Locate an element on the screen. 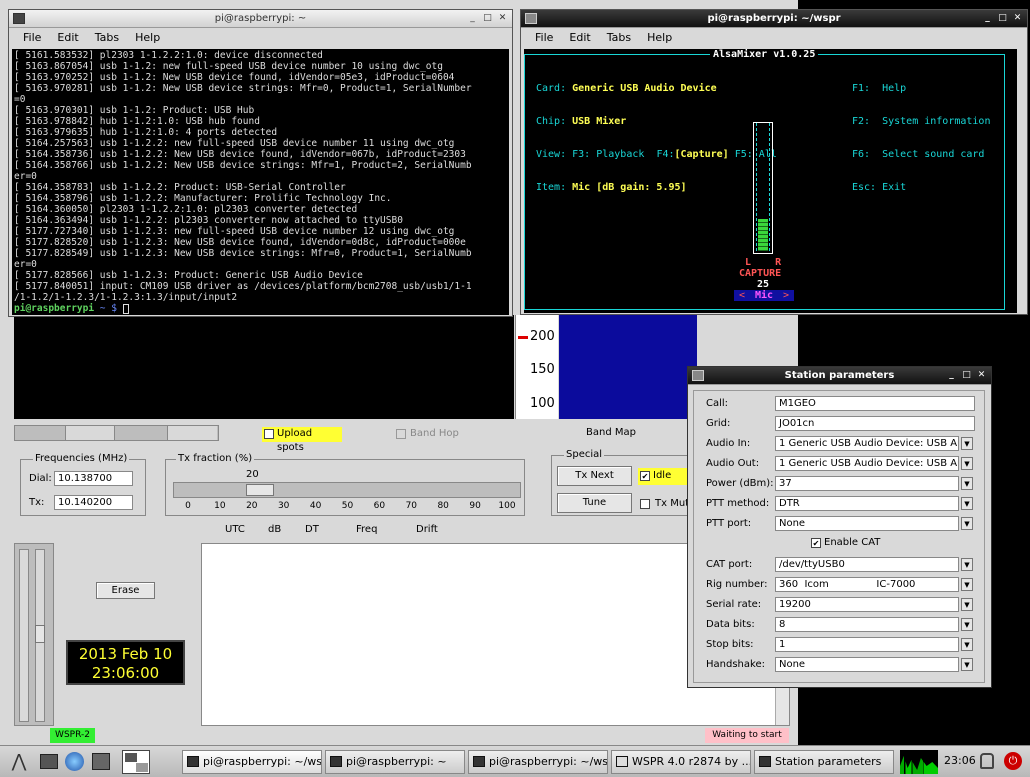  browser-icon is located at coordinates (74, 761).